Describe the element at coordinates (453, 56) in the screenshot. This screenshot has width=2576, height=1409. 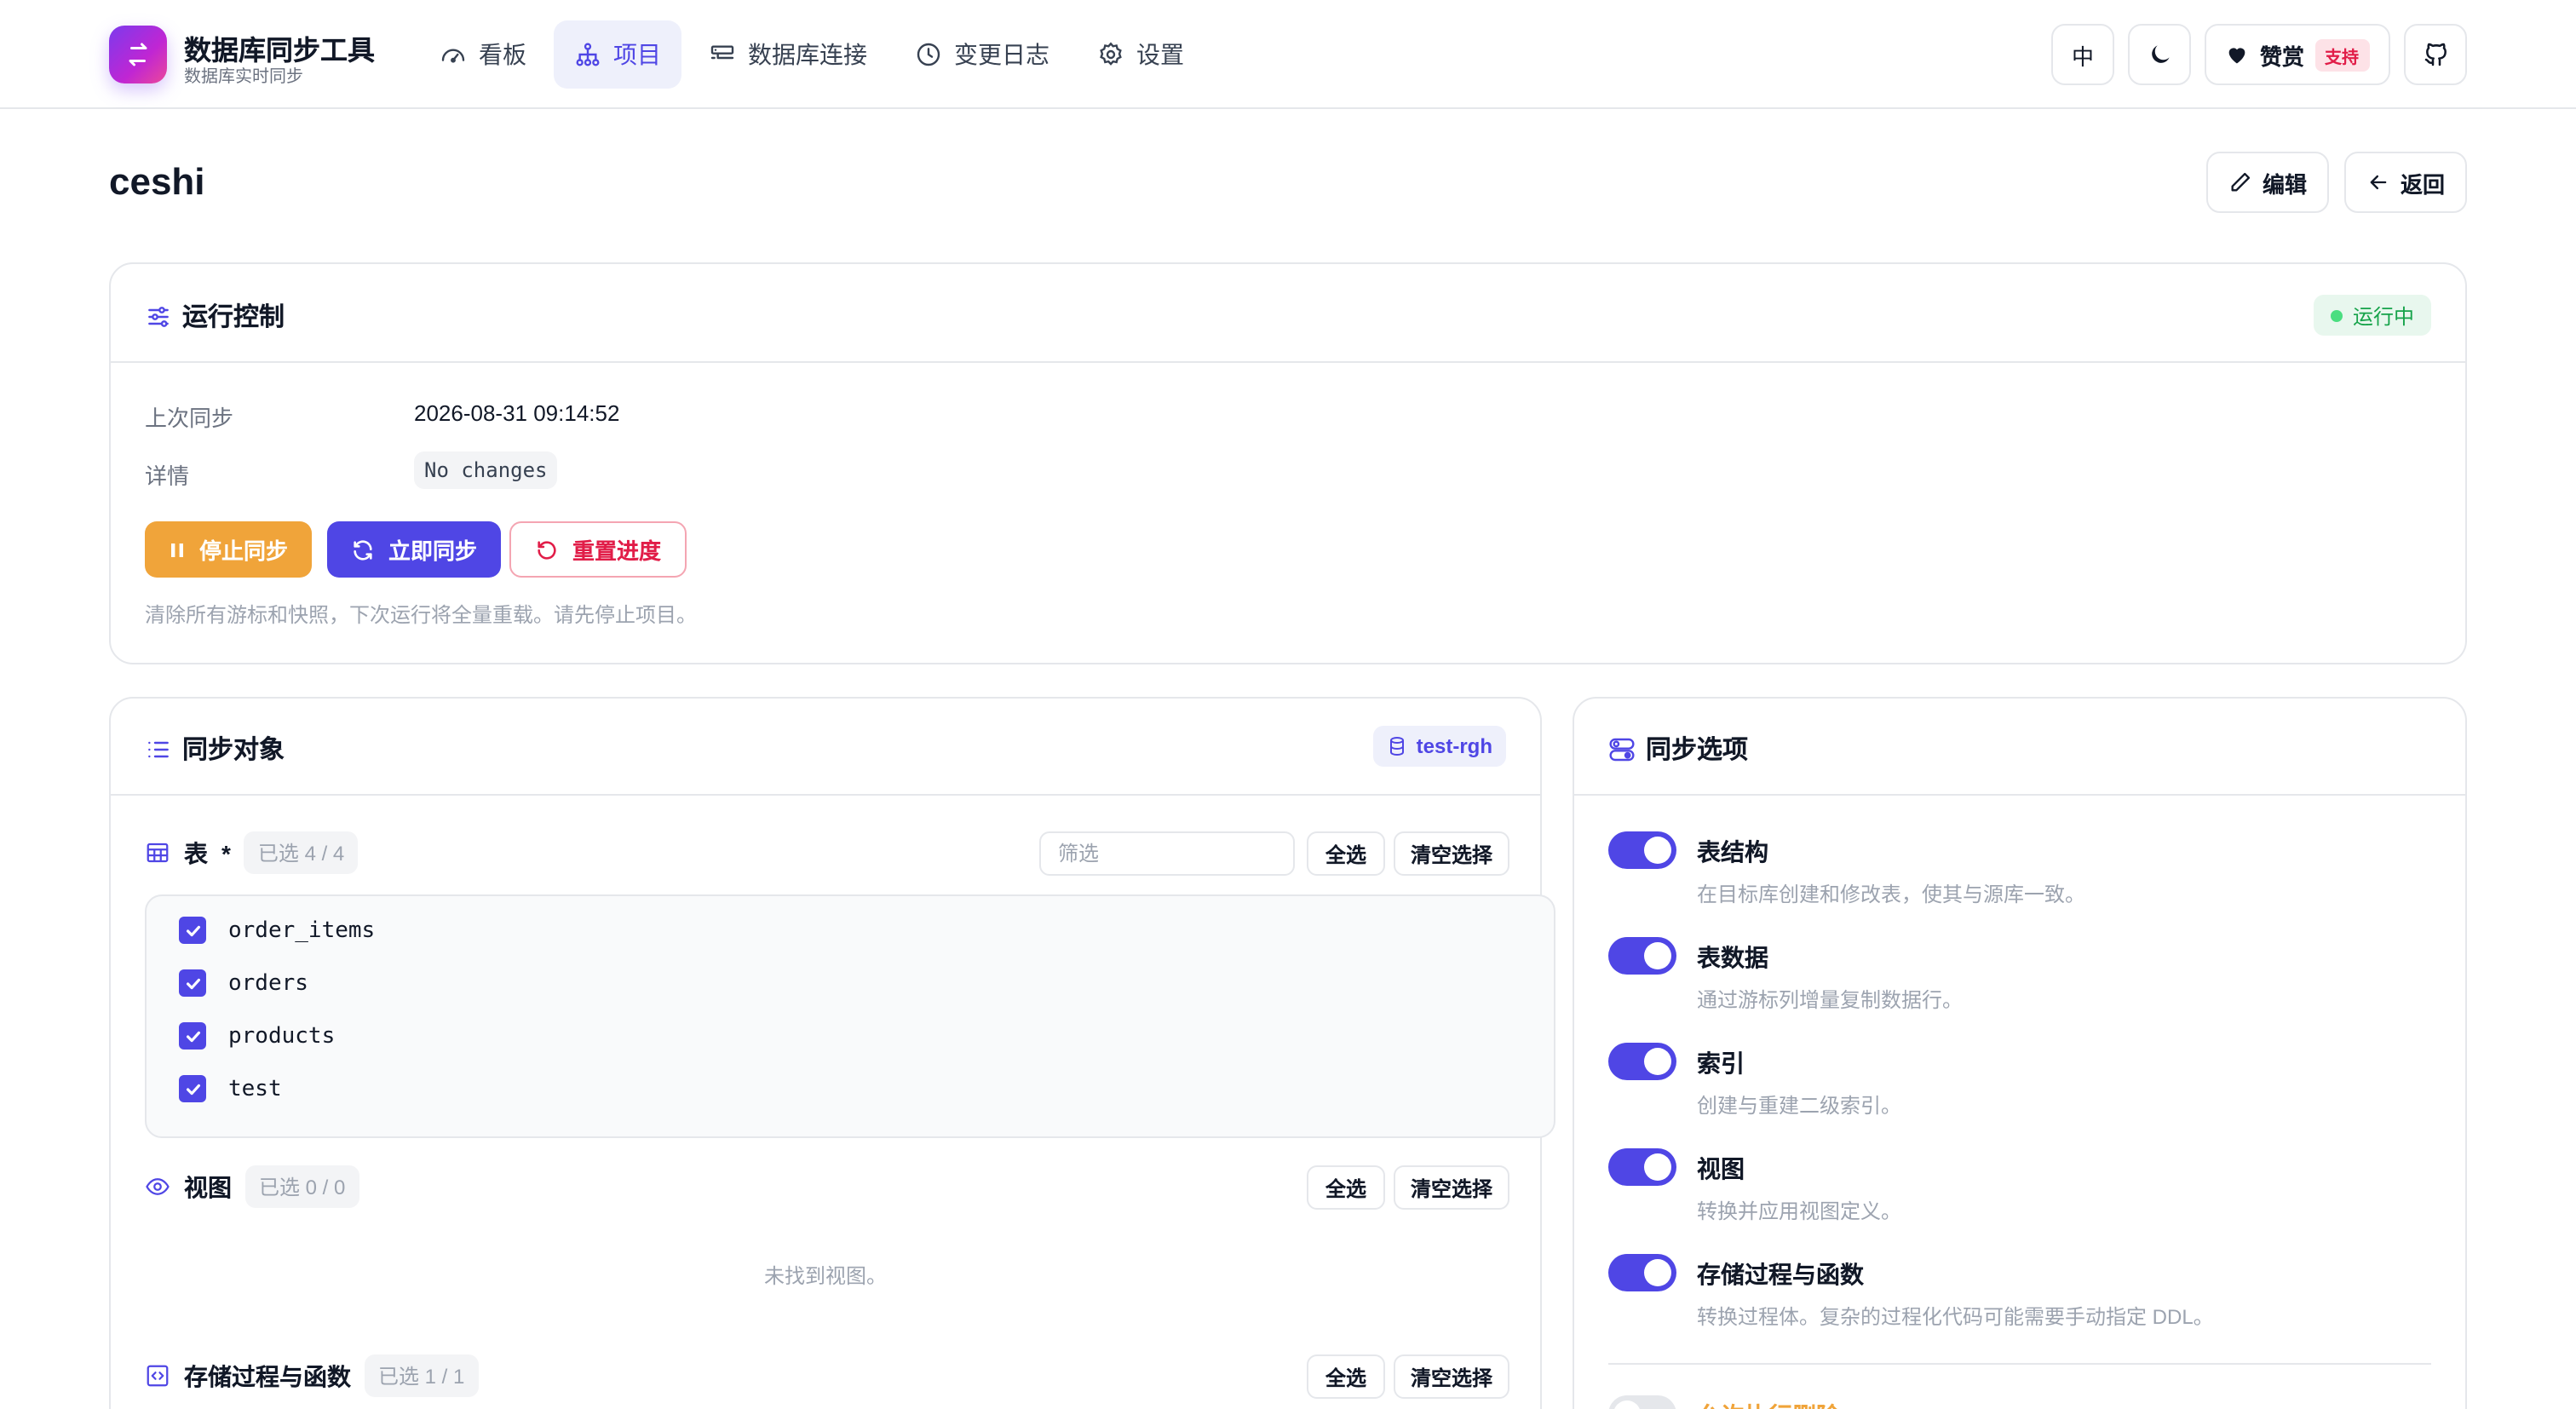
I see `gauge-icon` at that location.